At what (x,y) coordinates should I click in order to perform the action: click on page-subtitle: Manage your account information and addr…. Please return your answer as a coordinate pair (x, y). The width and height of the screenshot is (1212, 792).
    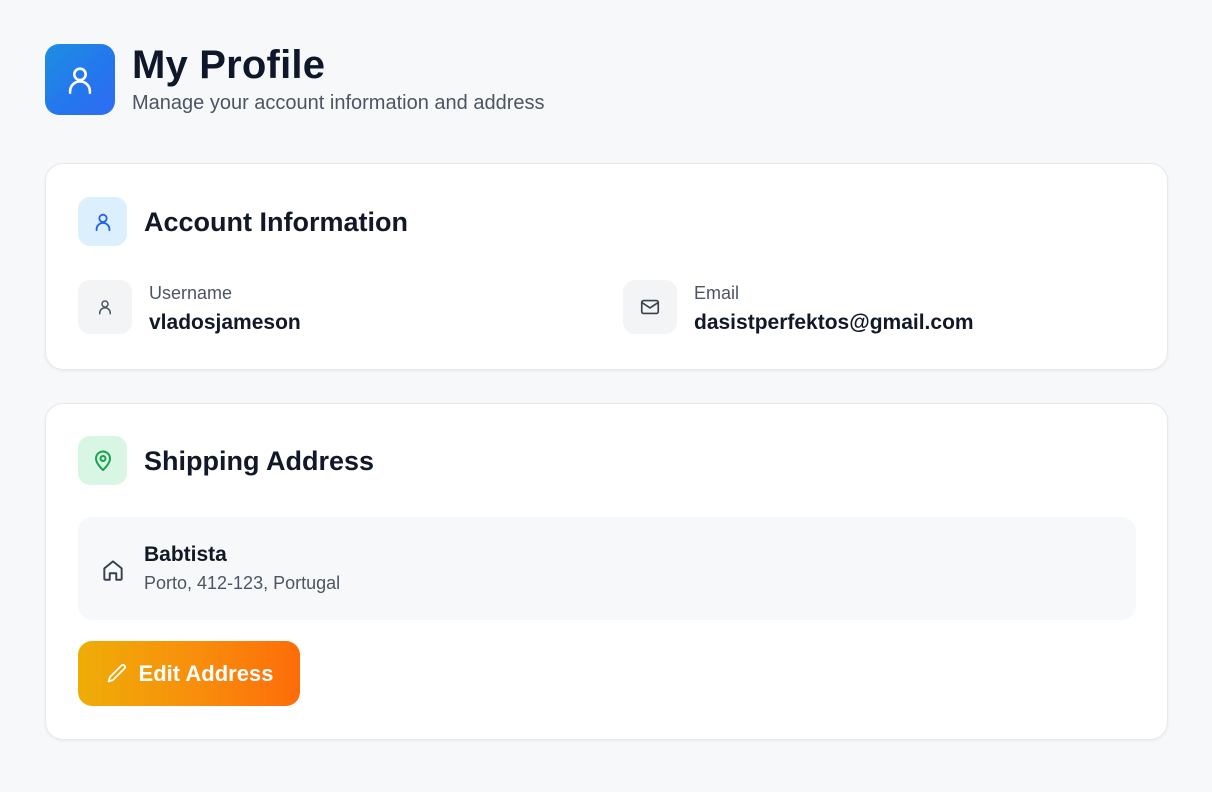
    Looking at the image, I should click on (338, 102).